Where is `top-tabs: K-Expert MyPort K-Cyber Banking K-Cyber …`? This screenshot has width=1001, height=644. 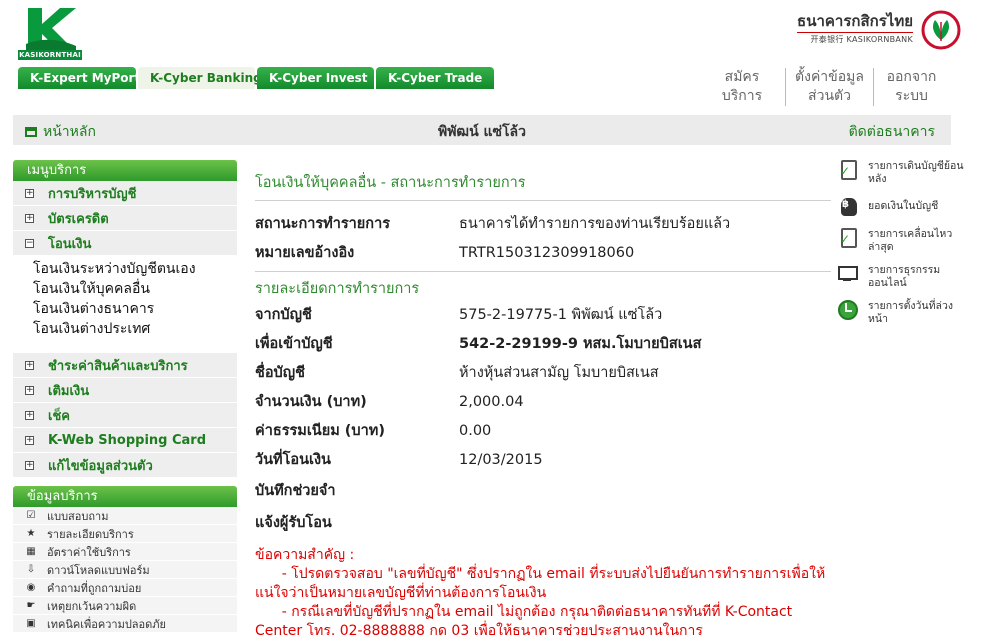
top-tabs: K-Expert MyPort K-Cyber Banking K-Cyber … is located at coordinates (256, 78).